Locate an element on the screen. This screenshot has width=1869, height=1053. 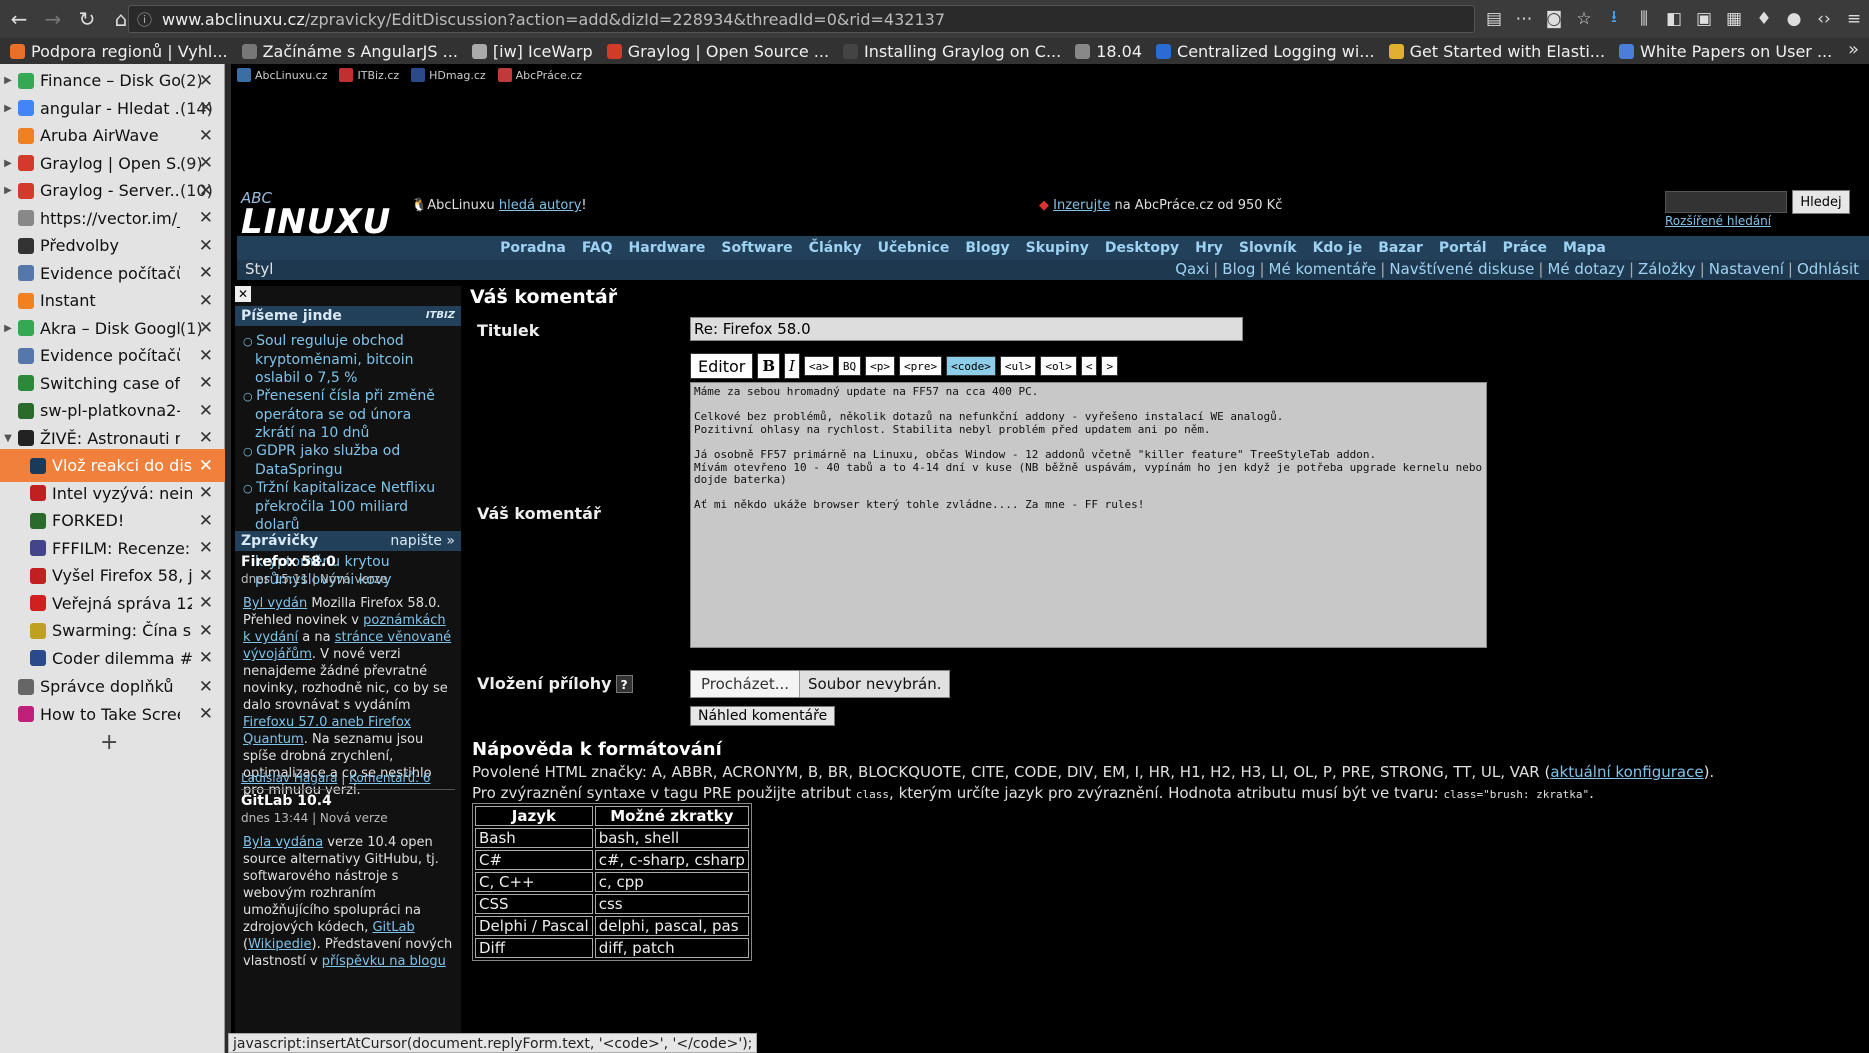
toolbar-button: <ul> is located at coordinates (1018, 366).